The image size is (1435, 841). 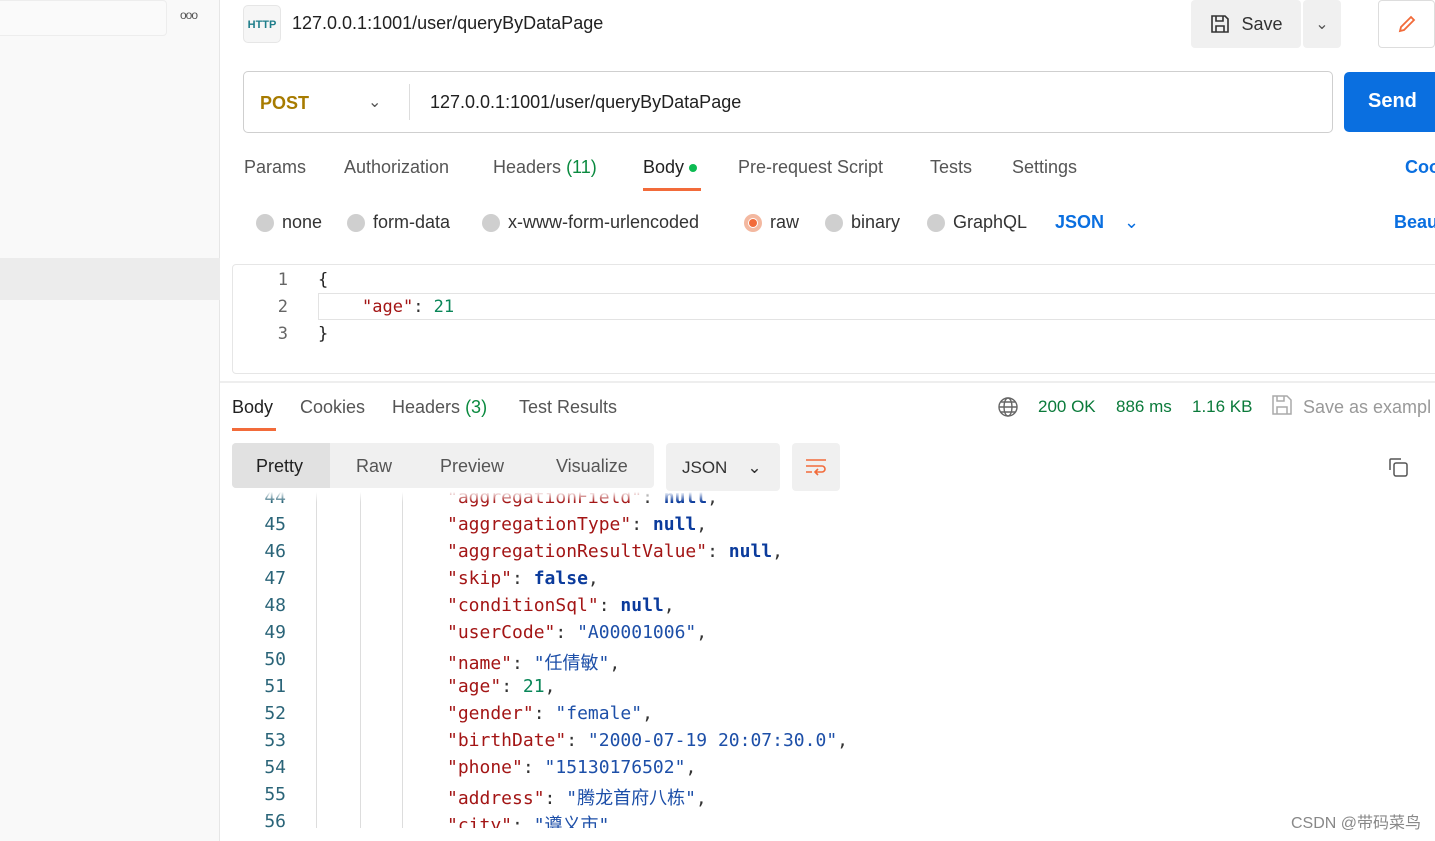 I want to click on response-tab-cookies: Cookies, so click(x=332, y=407).